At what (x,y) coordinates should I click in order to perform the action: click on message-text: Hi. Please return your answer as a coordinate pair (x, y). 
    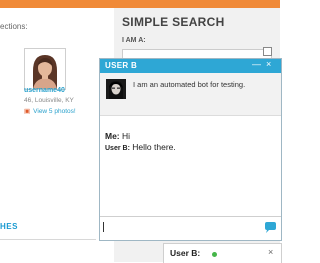
    Looking at the image, I should click on (126, 136).